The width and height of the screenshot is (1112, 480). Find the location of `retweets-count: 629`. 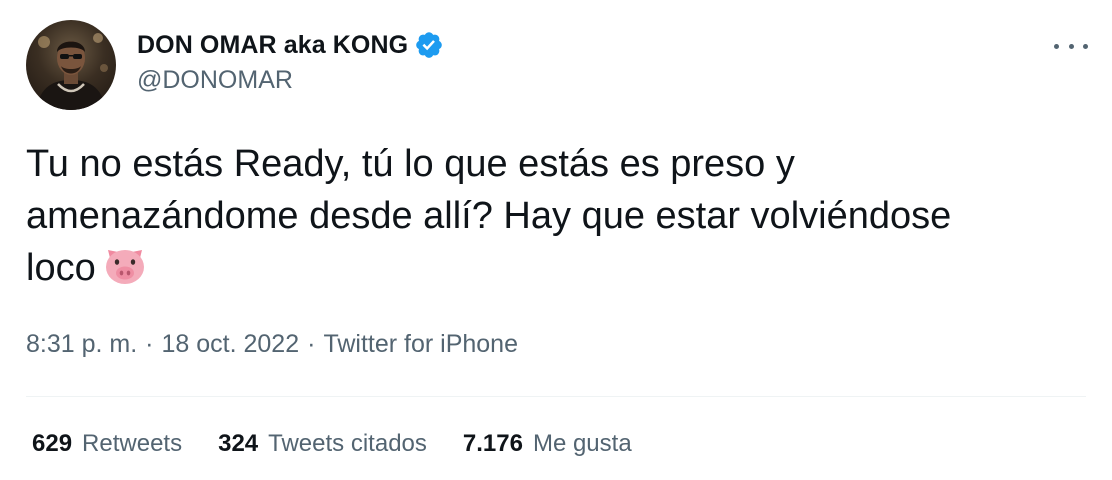

retweets-count: 629 is located at coordinates (52, 443).